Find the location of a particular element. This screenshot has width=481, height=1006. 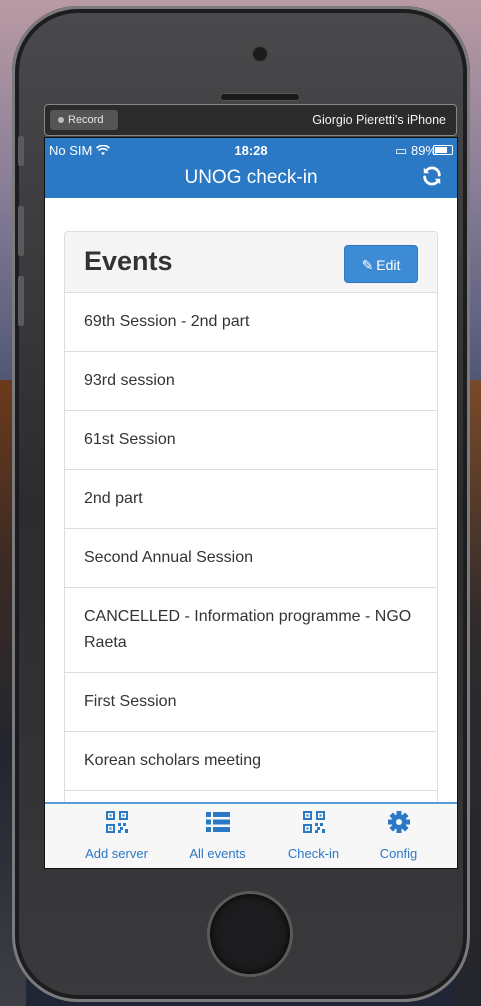

events-panel-header: Events ✎ Edit is located at coordinates (251, 262).